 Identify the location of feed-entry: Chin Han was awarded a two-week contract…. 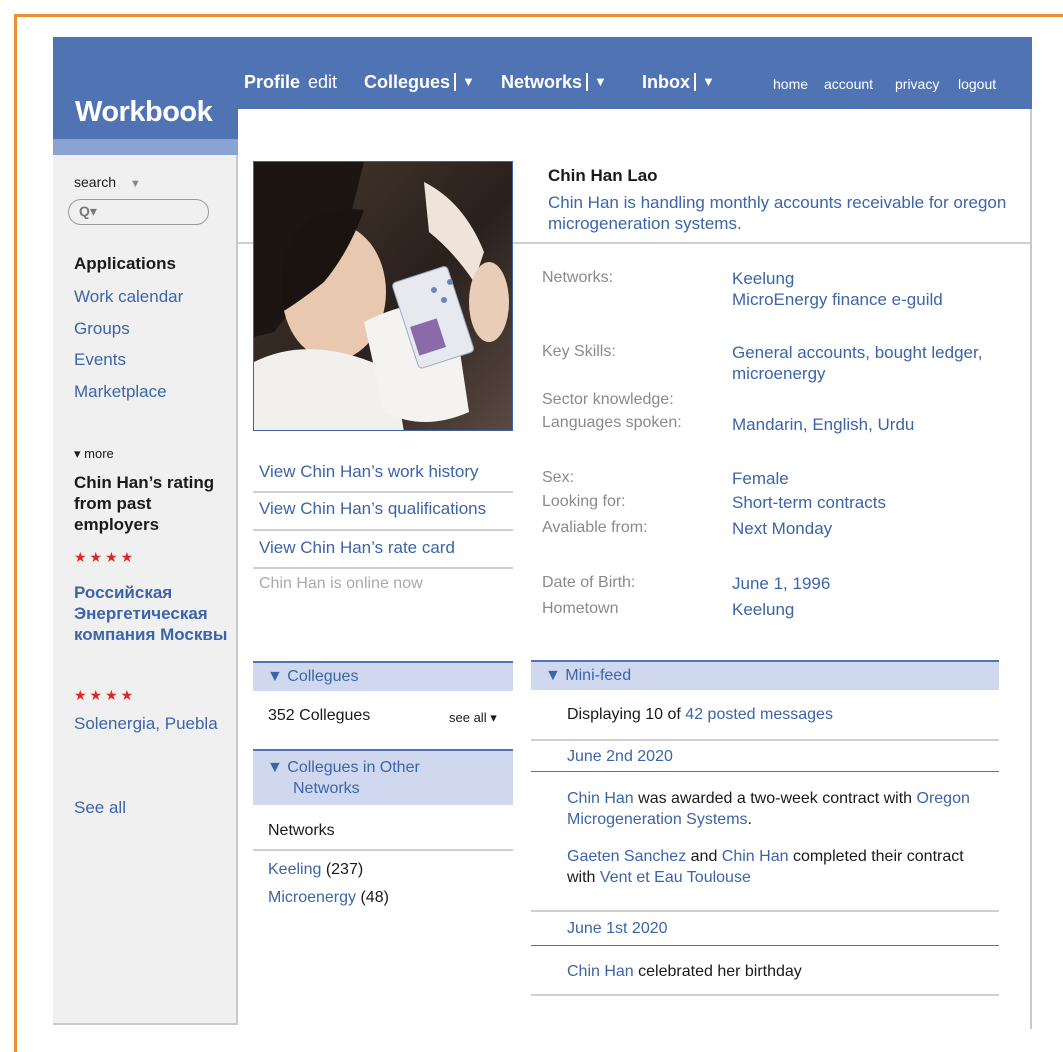
(777, 809).